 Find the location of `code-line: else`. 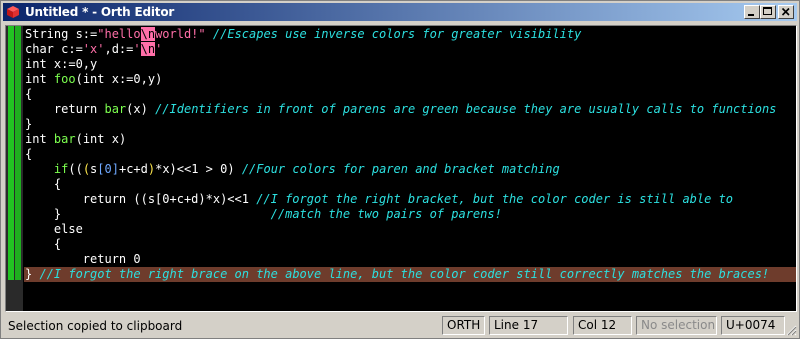

code-line: else is located at coordinates (410, 229).